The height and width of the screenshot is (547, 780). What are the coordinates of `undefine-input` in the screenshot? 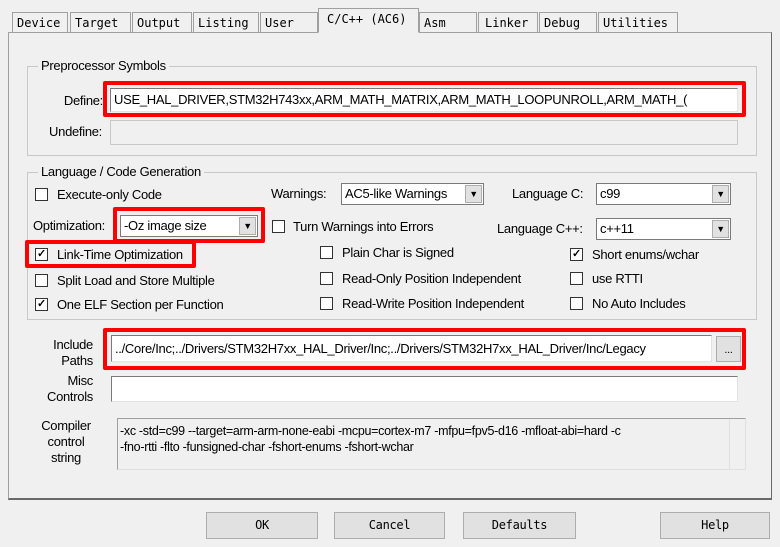 It's located at (424, 132).